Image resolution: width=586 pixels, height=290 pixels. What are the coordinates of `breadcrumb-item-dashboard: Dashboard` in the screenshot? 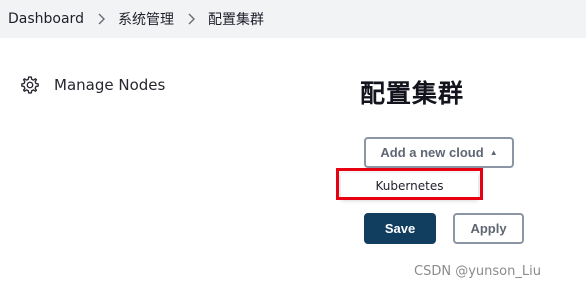 It's located at (46, 19).